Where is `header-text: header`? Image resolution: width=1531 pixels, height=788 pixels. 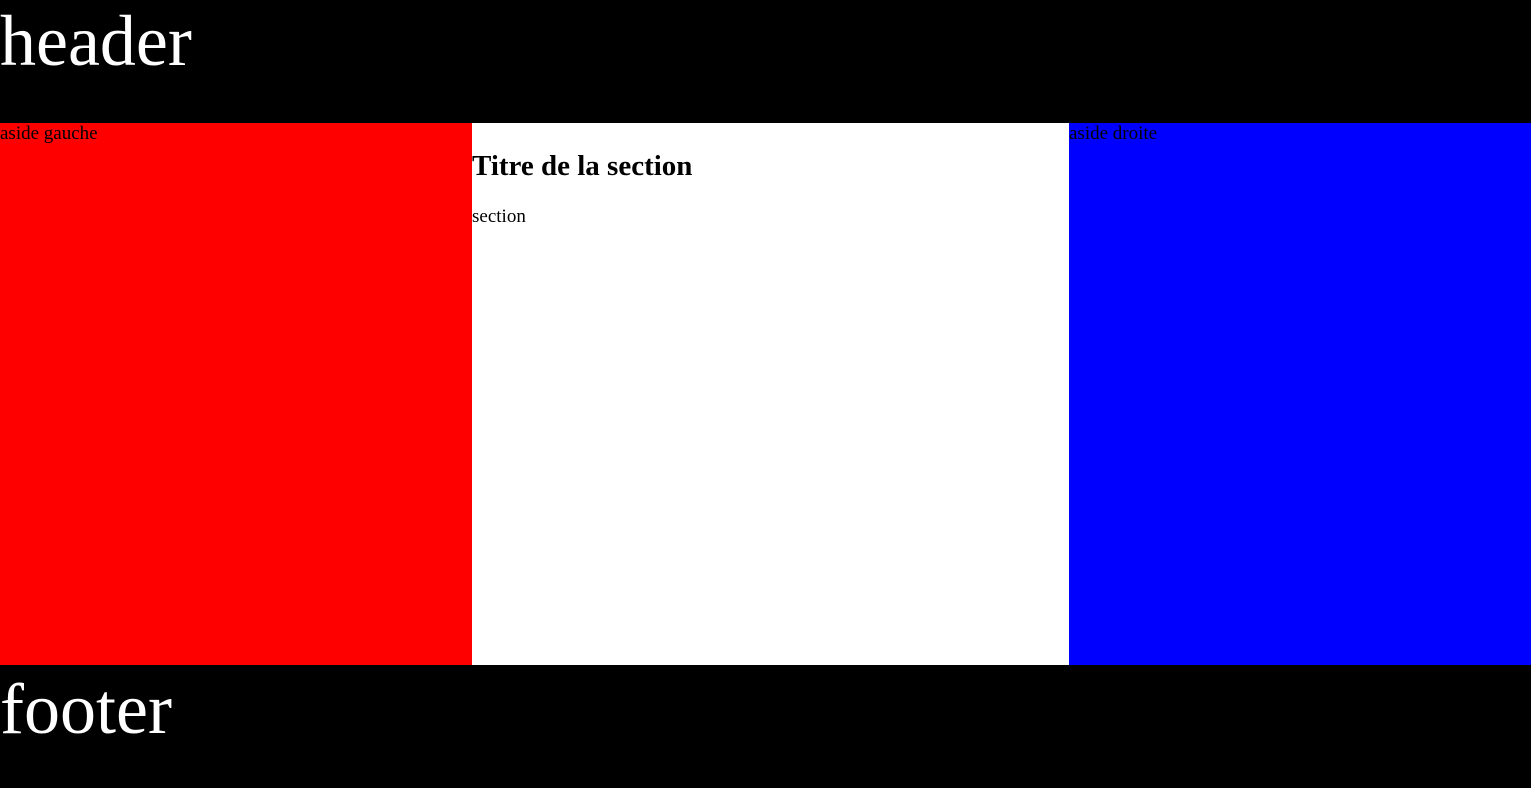
header-text: header is located at coordinates (96, 41).